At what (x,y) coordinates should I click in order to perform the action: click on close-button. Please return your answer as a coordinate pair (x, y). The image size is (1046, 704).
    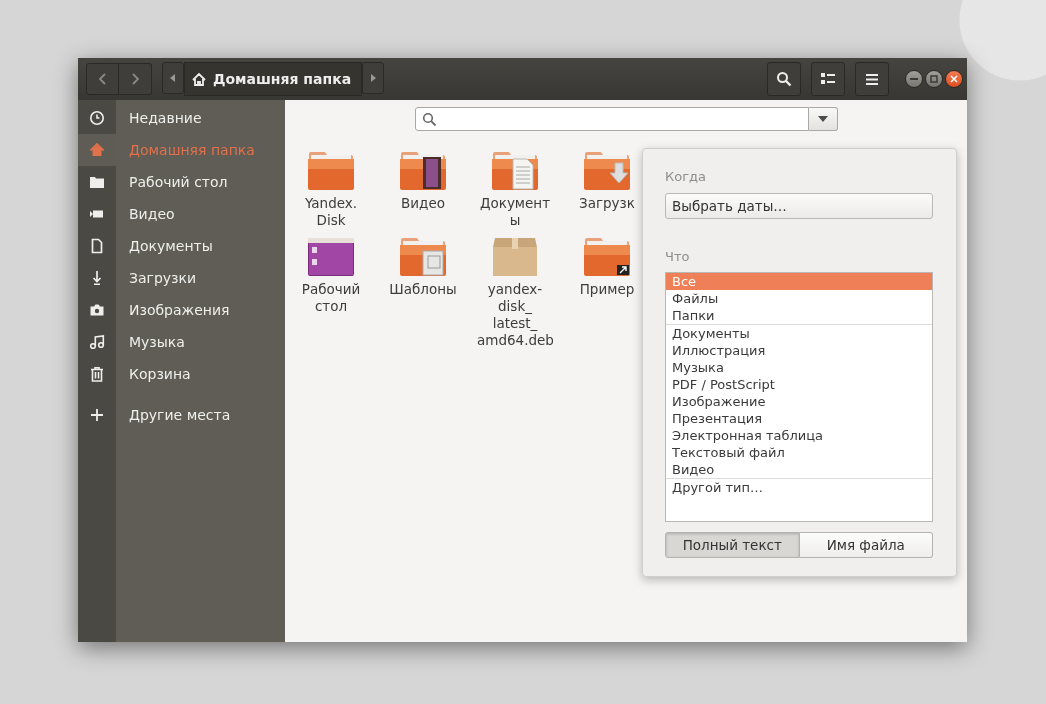
    Looking at the image, I should click on (954, 79).